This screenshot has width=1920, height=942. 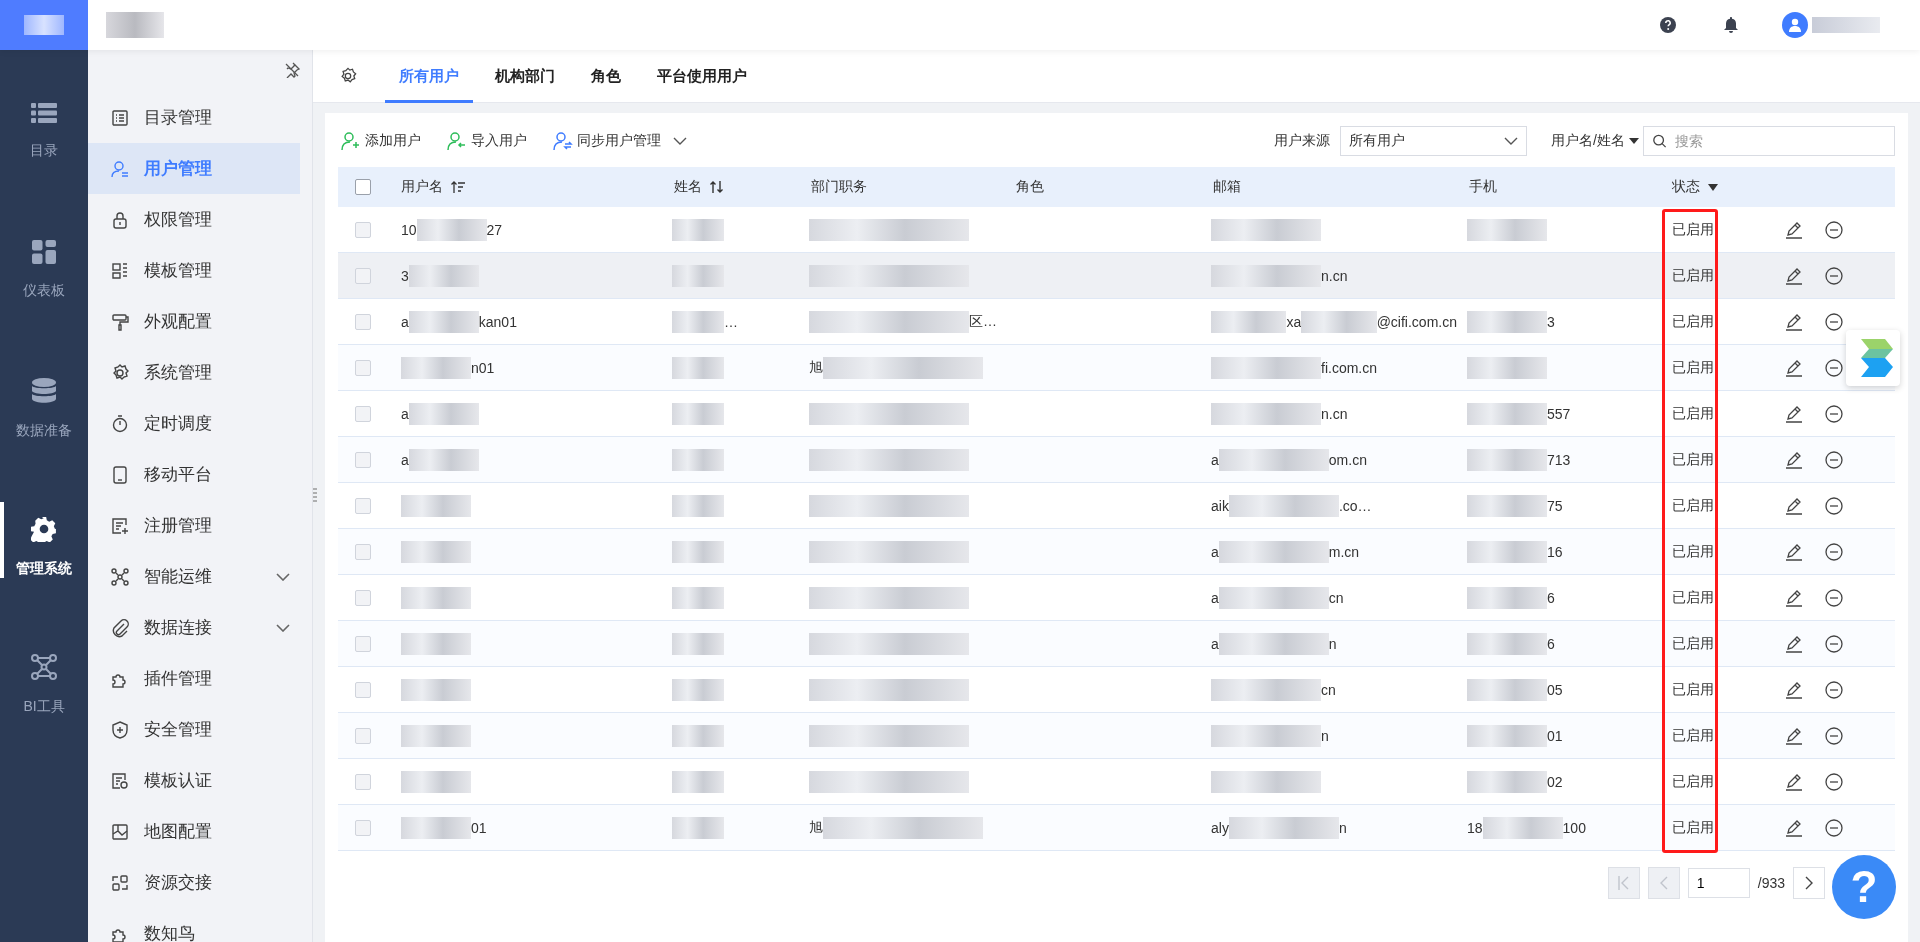 I want to click on tab: 所有用户, so click(x=429, y=76).